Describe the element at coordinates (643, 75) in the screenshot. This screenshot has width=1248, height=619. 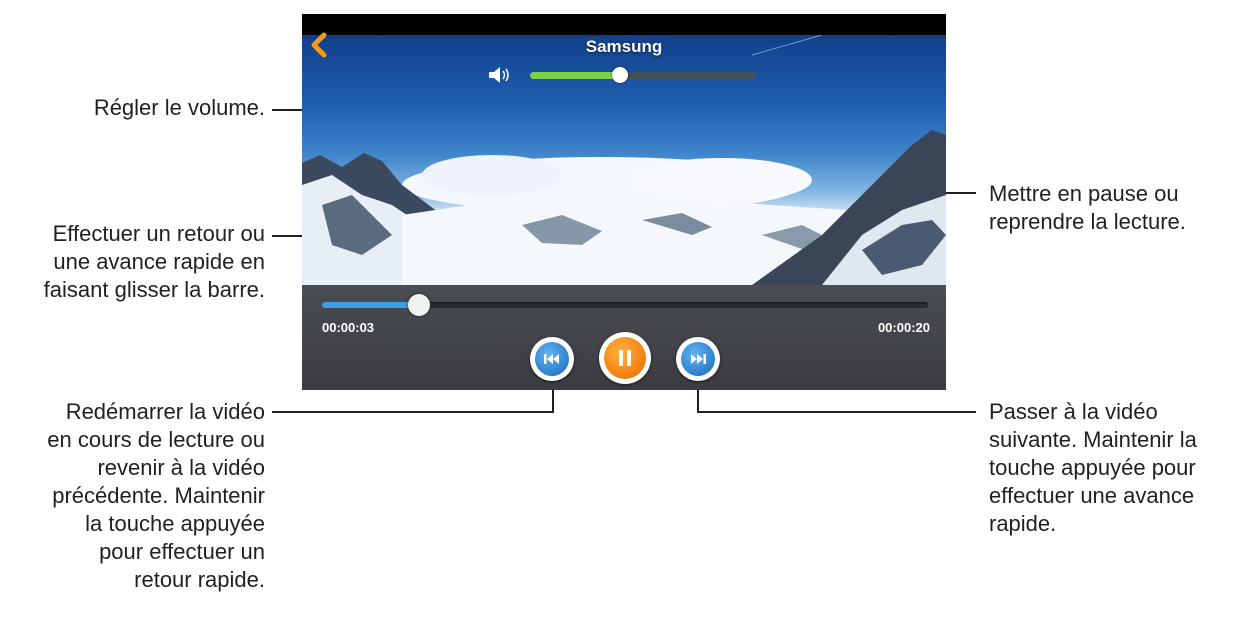
I see `volume-slider` at that location.